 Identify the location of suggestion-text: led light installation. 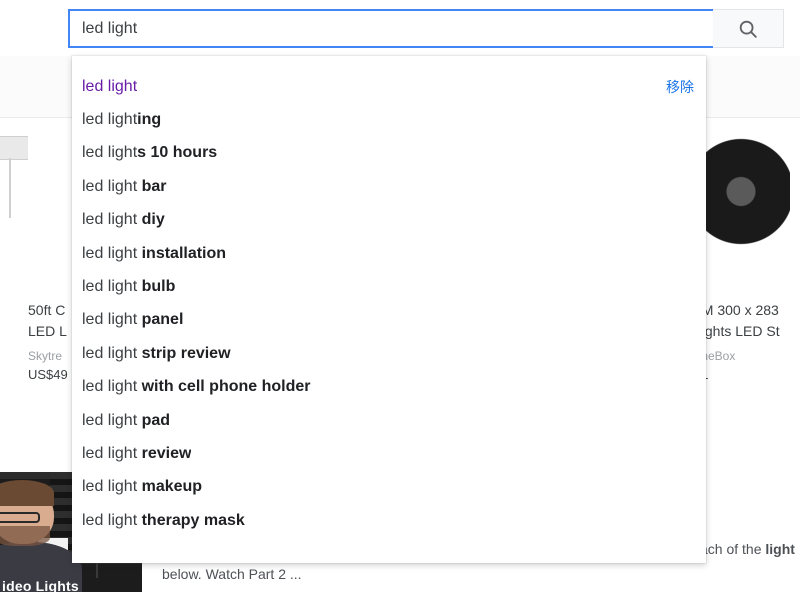
(154, 254).